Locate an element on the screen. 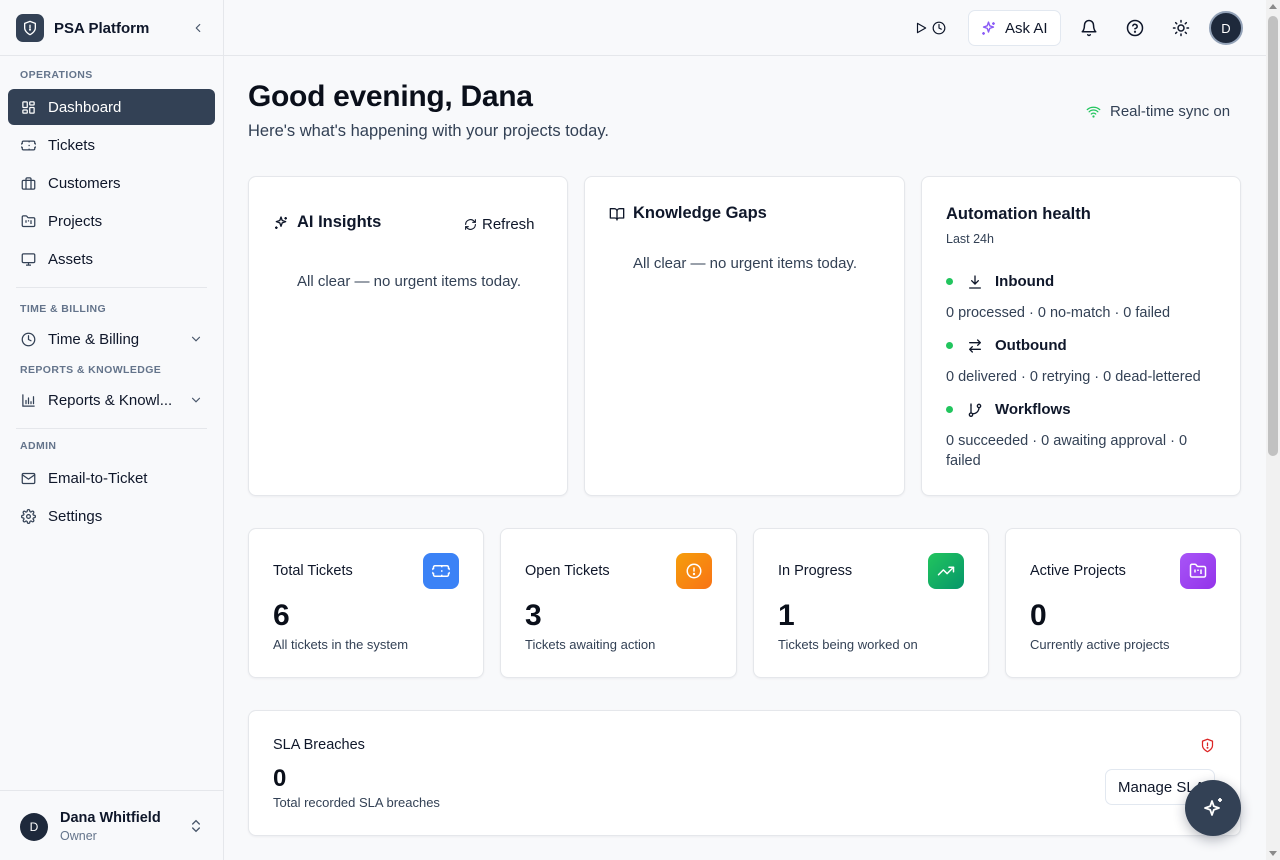 The width and height of the screenshot is (1280, 860). sidebar-item-label: Customers is located at coordinates (84, 183).